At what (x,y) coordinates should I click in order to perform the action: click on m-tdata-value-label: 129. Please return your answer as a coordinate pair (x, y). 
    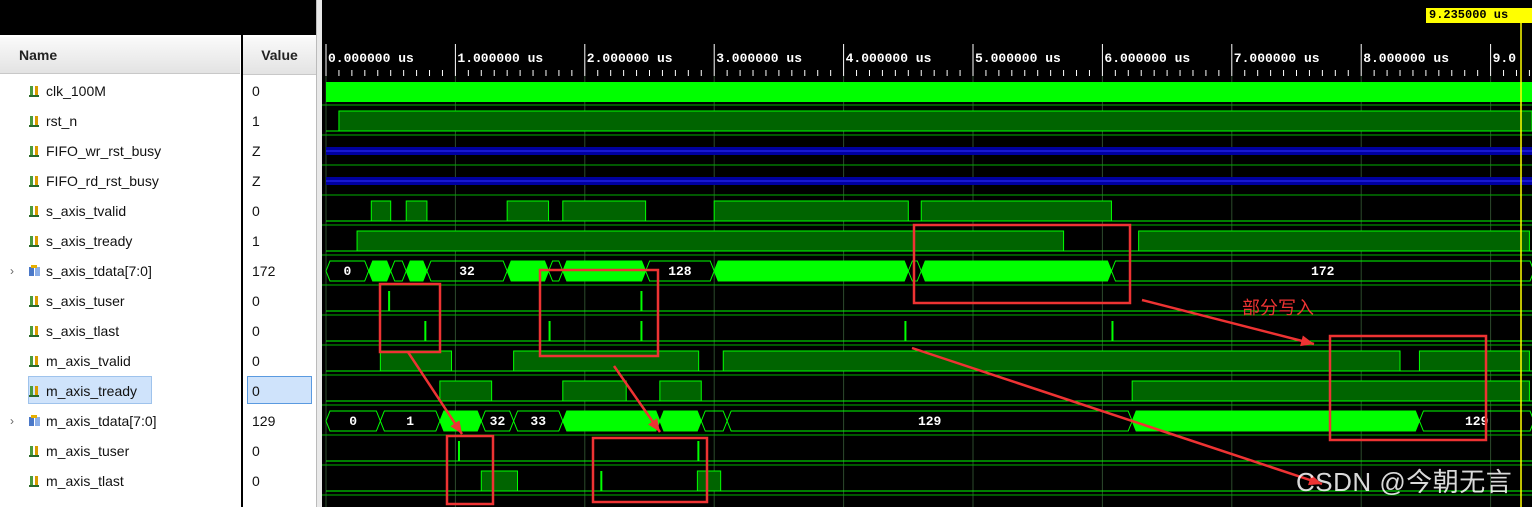
    Looking at the image, I should click on (930, 421).